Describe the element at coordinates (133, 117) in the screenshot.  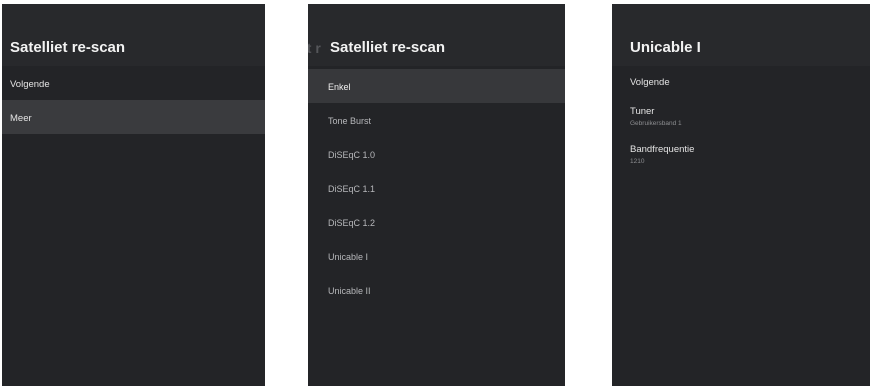
I see `menu-item-meer: Meer` at that location.